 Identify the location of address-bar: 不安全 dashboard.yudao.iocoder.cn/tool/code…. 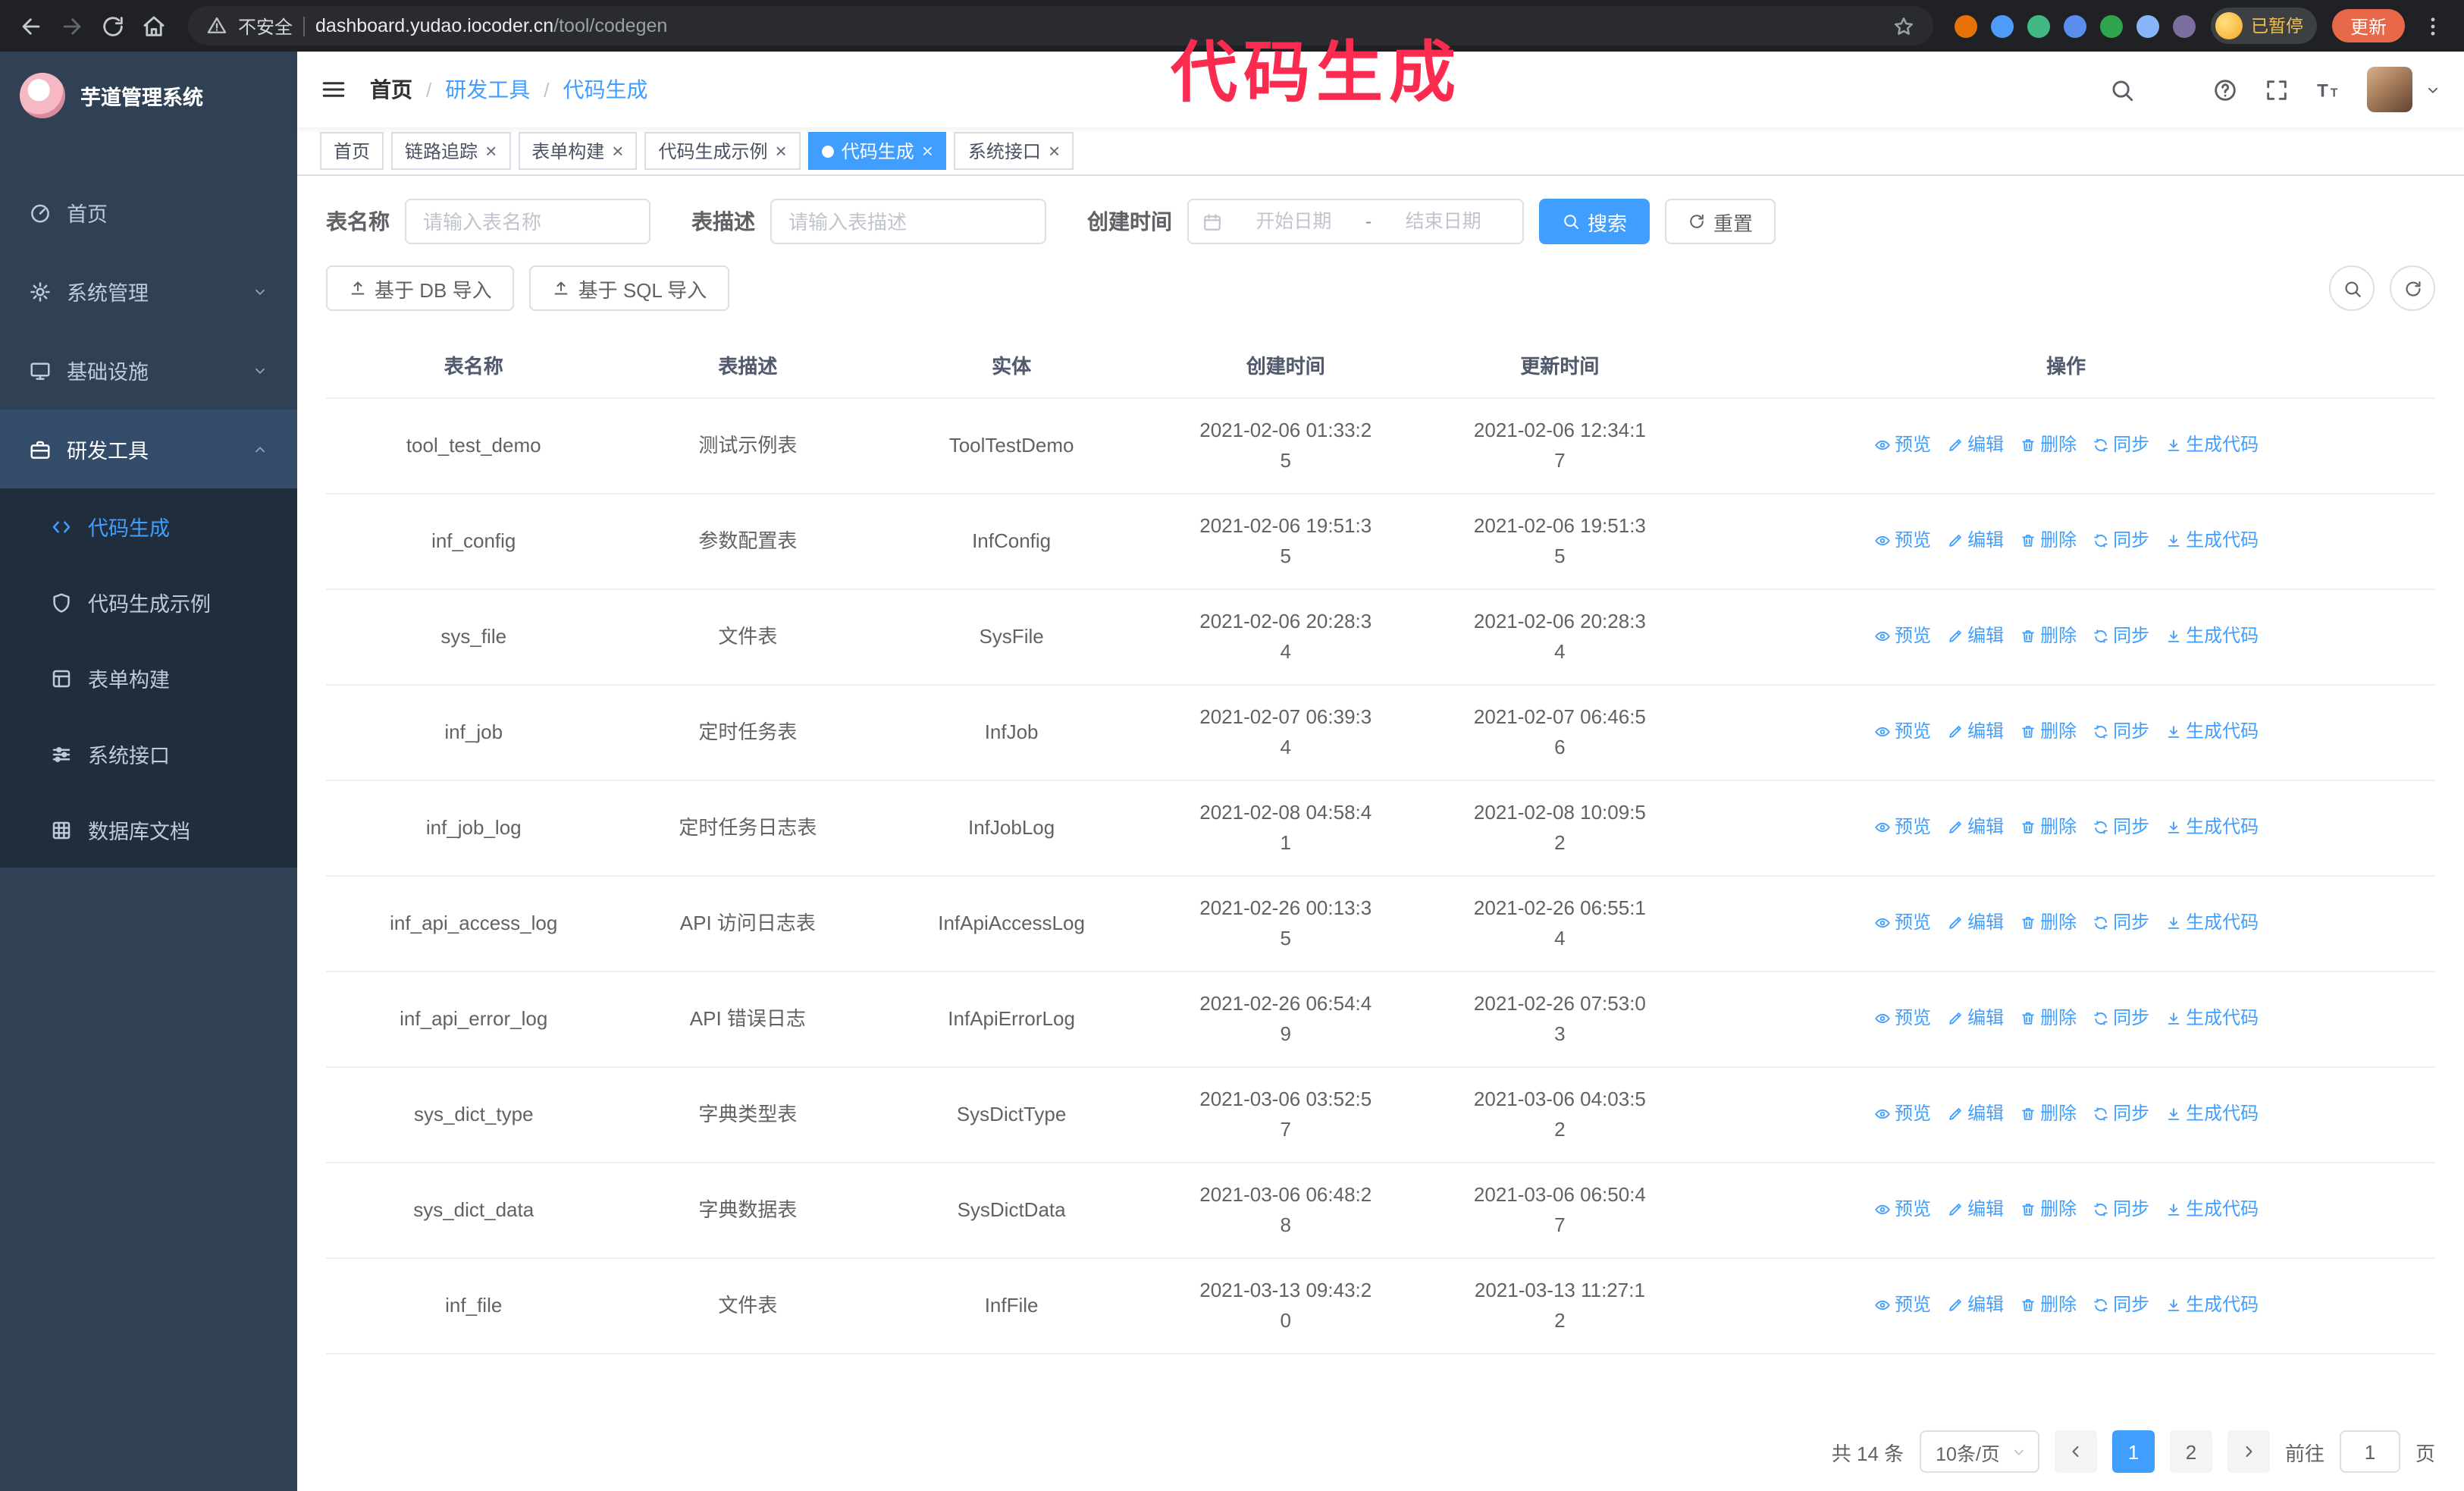
(1061, 26).